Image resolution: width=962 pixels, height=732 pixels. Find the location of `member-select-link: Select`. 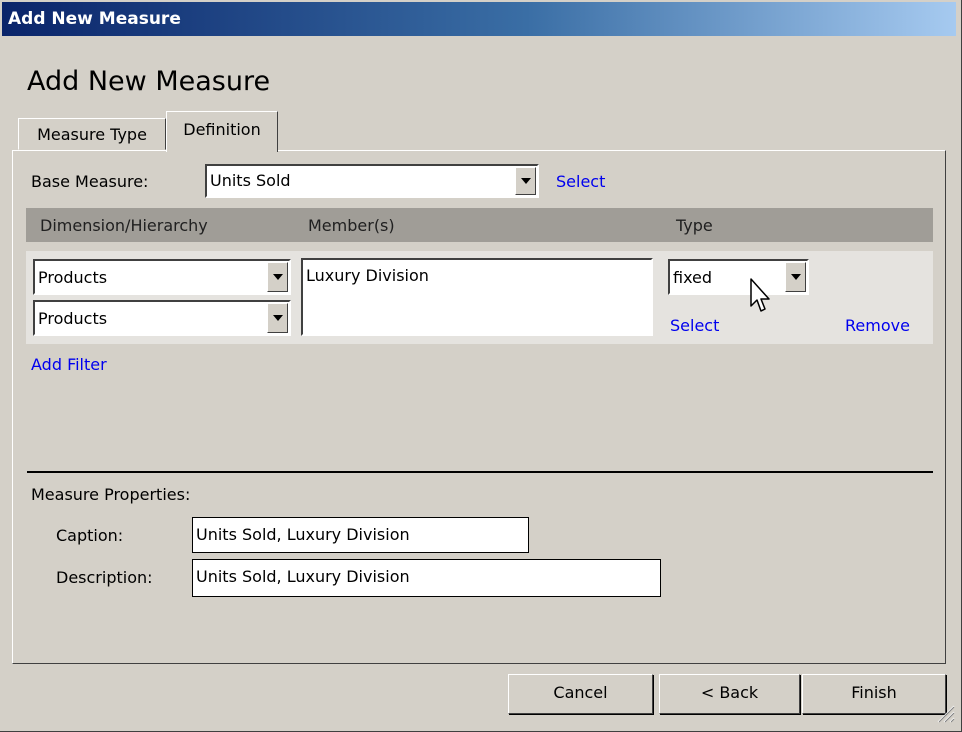

member-select-link: Select is located at coordinates (694, 325).